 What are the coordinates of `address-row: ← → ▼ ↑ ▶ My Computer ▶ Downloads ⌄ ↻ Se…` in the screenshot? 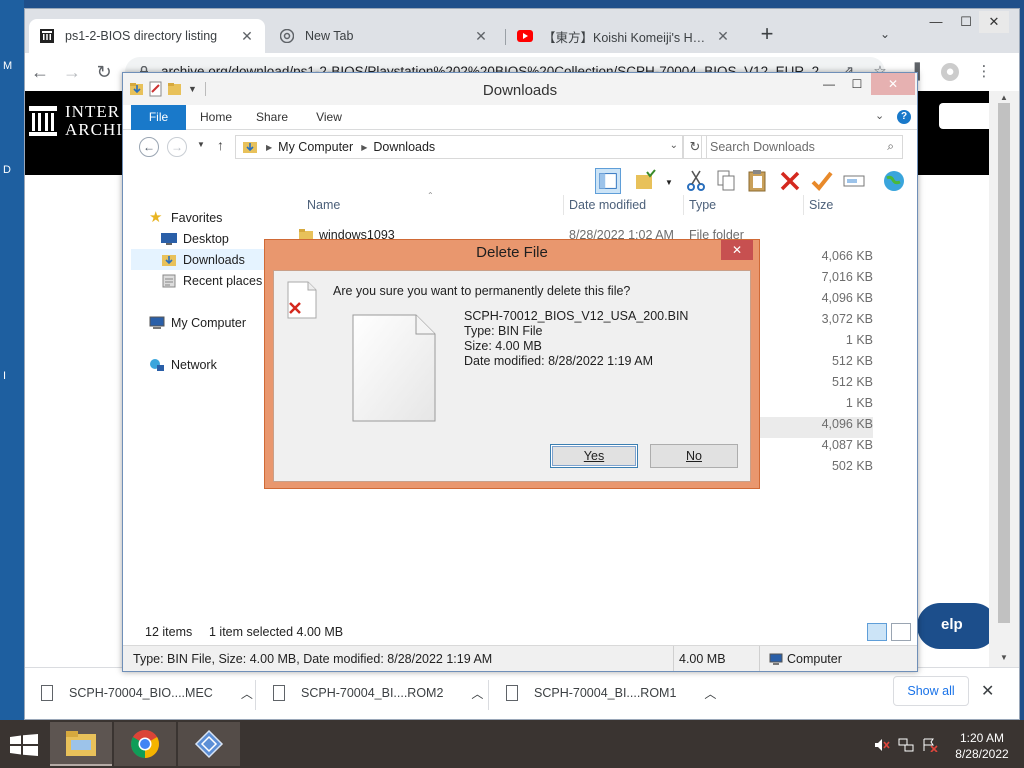 It's located at (520, 147).